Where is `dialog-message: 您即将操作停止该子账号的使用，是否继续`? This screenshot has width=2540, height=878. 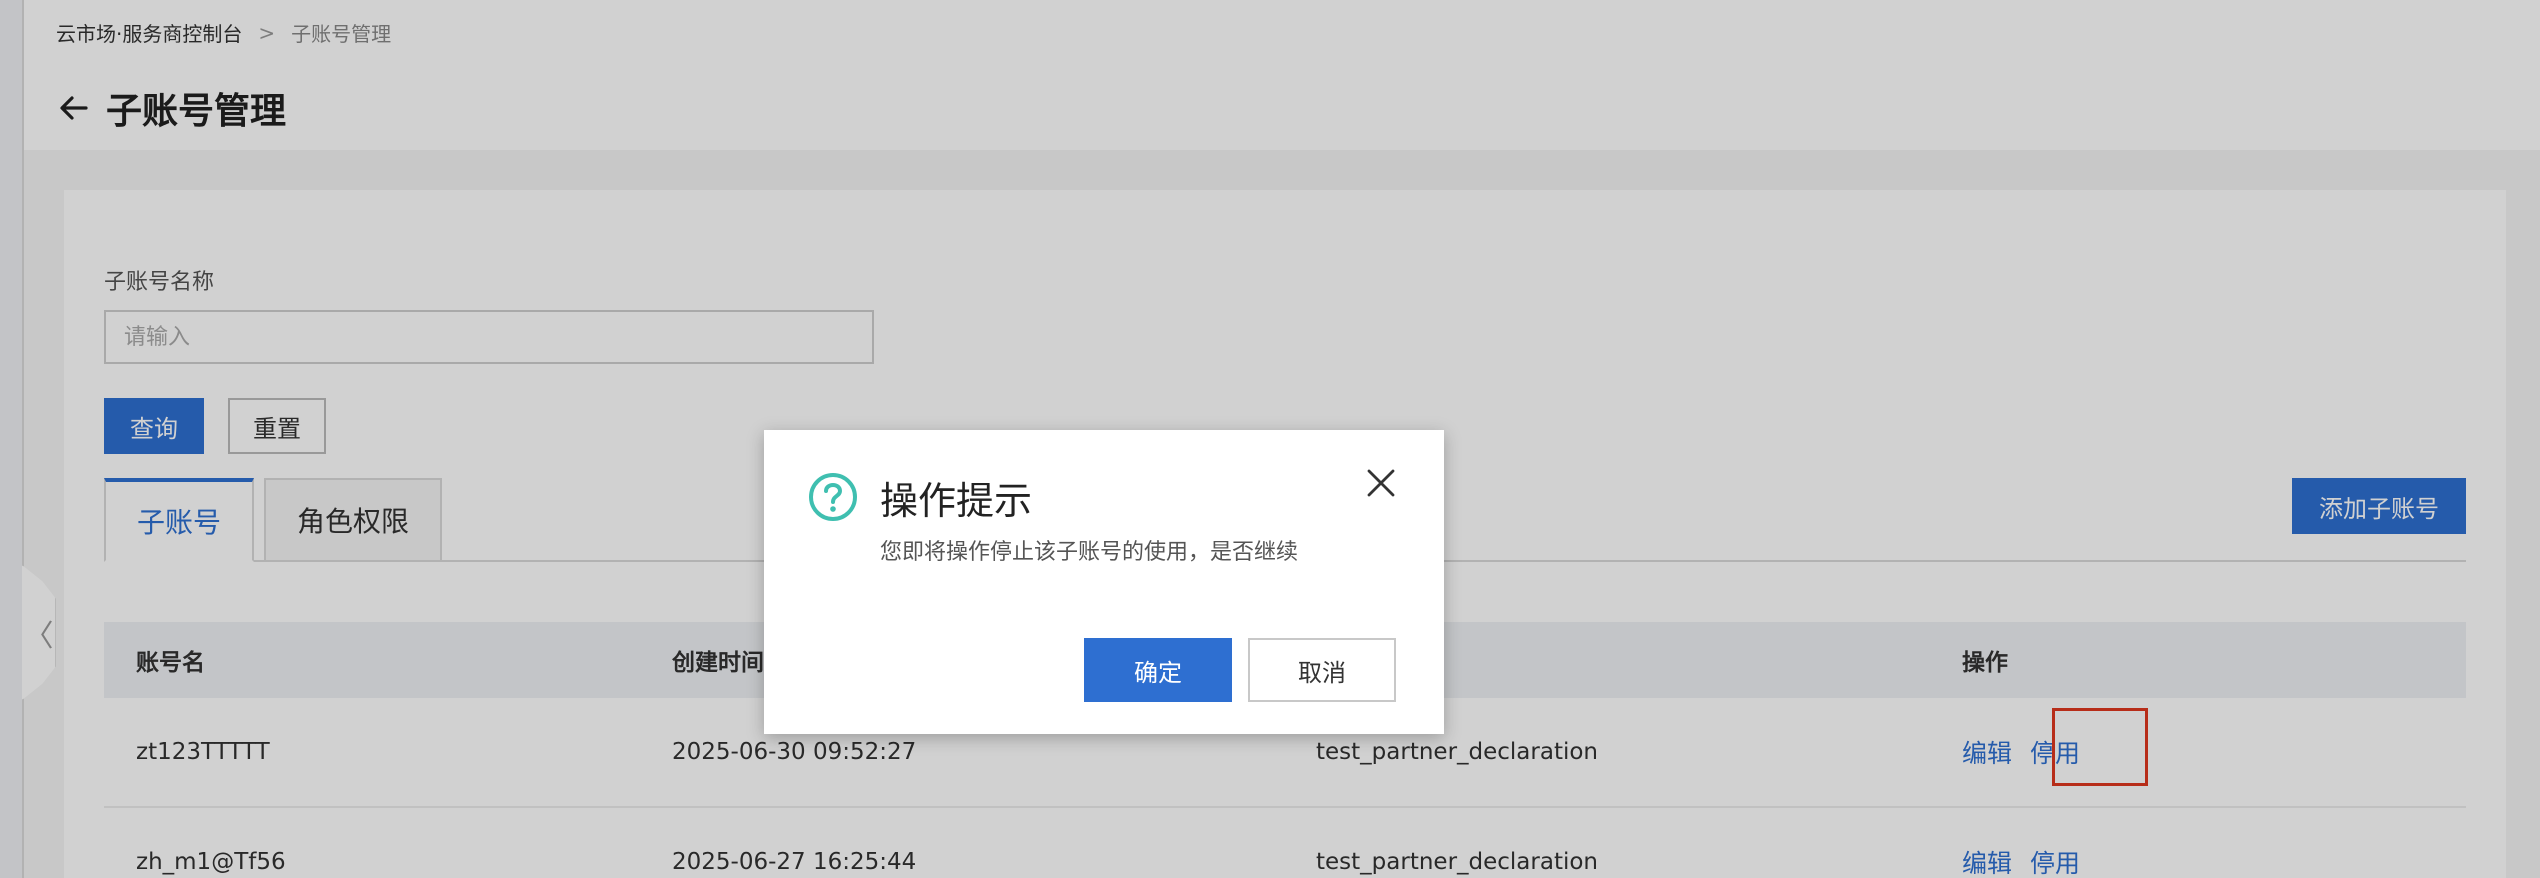
dialog-message: 您即将操作停止该子账号的使用，是否继续 is located at coordinates (1089, 552).